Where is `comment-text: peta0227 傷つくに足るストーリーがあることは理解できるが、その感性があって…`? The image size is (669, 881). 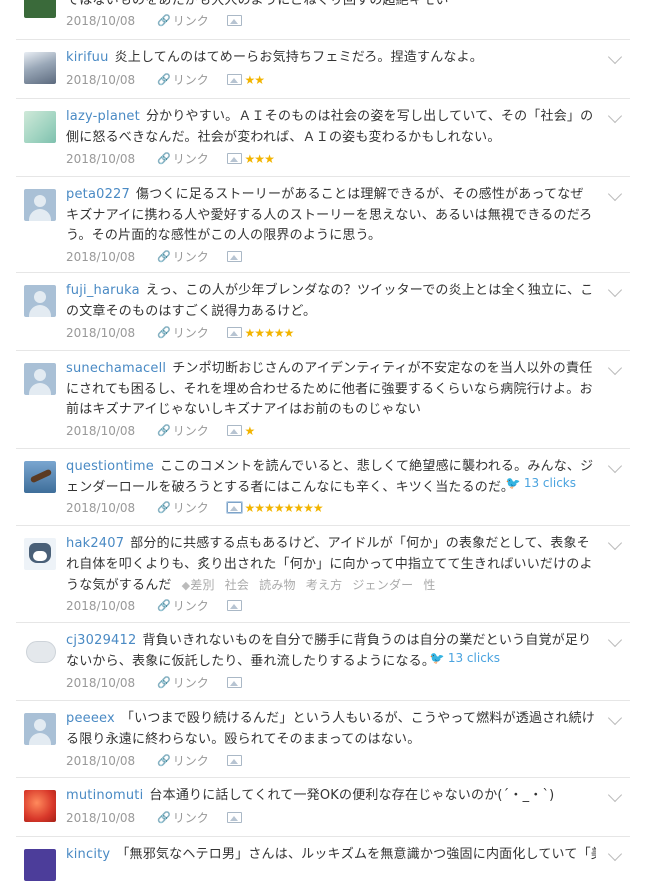
comment-text: peta0227 傷つくに足るストーリーがあることは理解できるが、その感性があって… is located at coordinates (329, 215).